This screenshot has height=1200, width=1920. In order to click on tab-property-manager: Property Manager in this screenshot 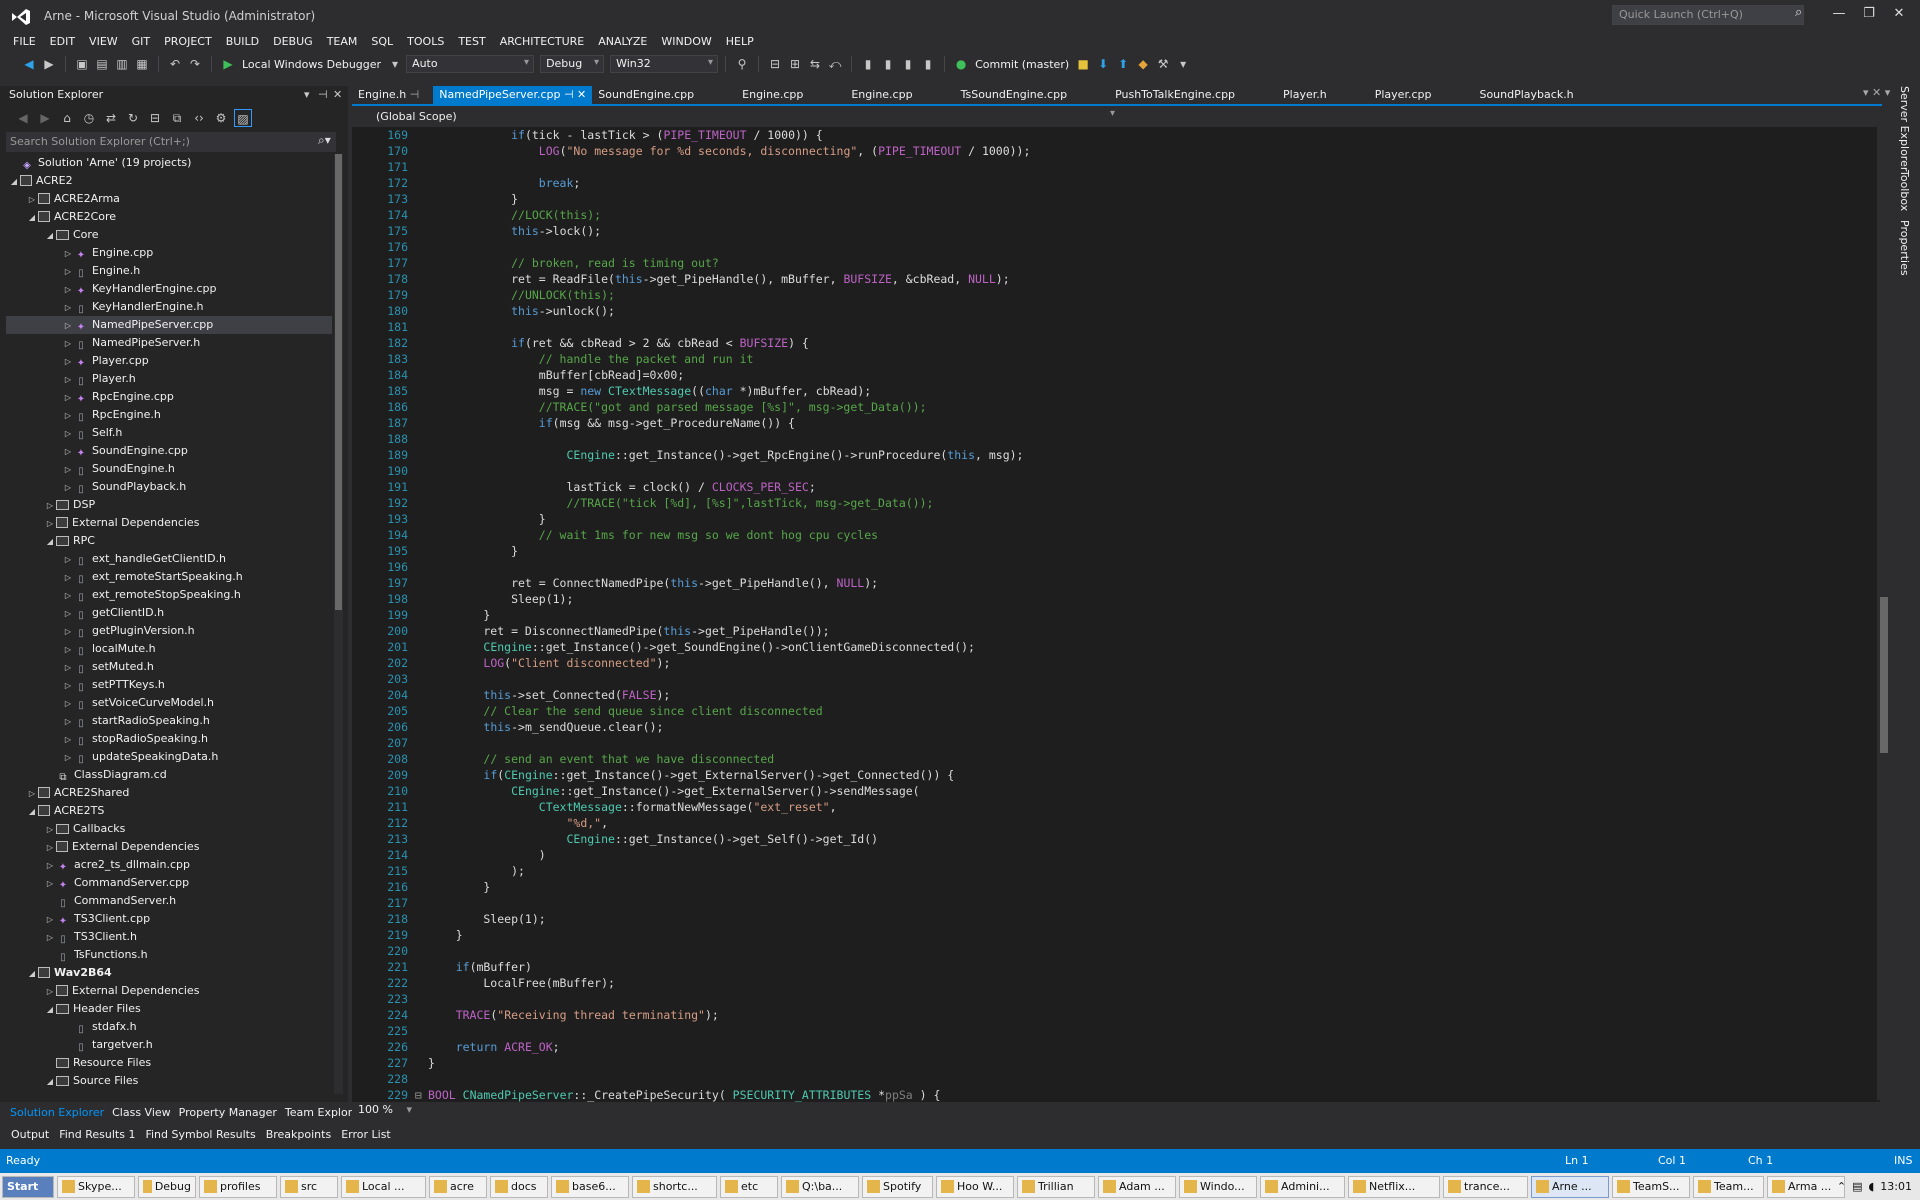, I will do `click(228, 1112)`.